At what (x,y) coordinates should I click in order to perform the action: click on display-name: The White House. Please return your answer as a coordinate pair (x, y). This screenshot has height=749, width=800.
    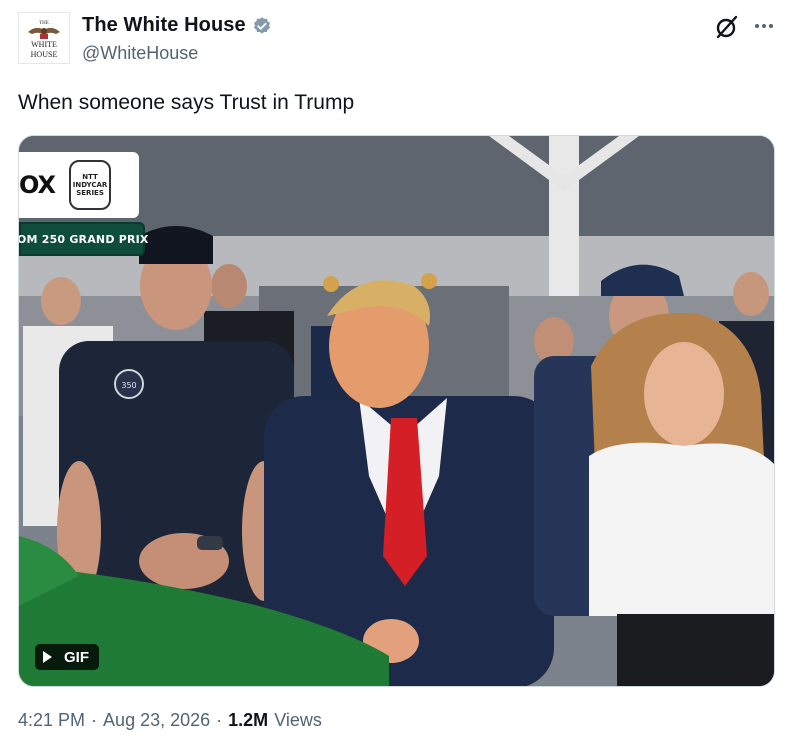
    Looking at the image, I should click on (164, 25).